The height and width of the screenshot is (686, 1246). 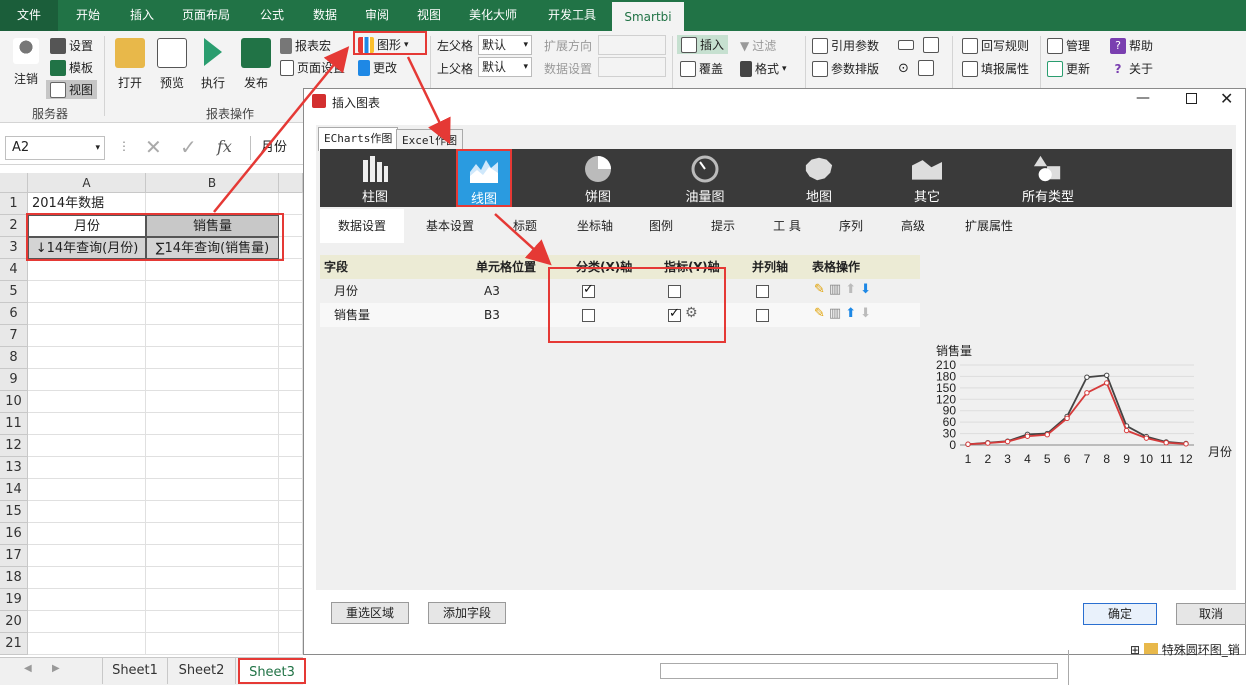 I want to click on row-header: 15, so click(x=14, y=512).